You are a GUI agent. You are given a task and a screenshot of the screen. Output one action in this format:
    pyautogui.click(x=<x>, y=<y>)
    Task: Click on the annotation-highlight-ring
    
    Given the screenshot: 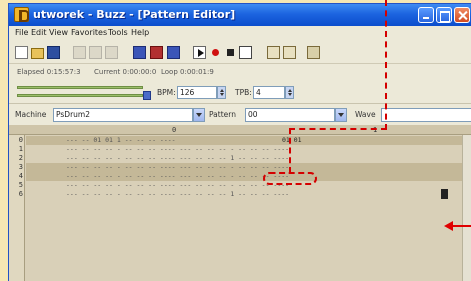 What is the action you would take?
    pyautogui.click(x=290, y=178)
    